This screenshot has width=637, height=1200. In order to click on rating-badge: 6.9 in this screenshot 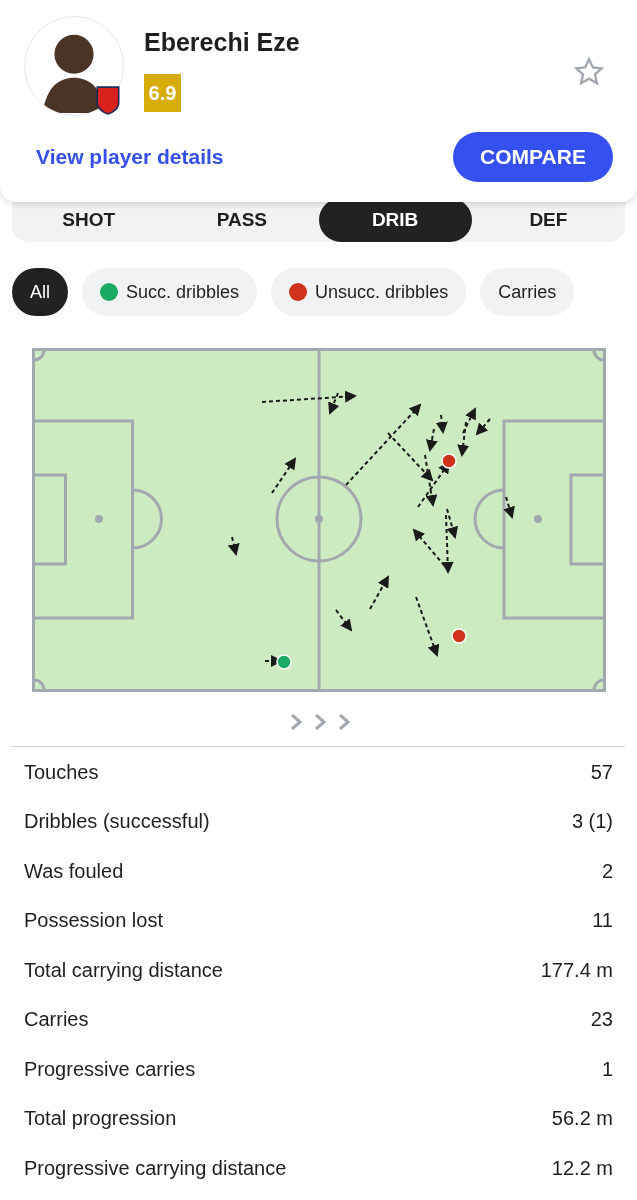, I will do `click(162, 92)`.